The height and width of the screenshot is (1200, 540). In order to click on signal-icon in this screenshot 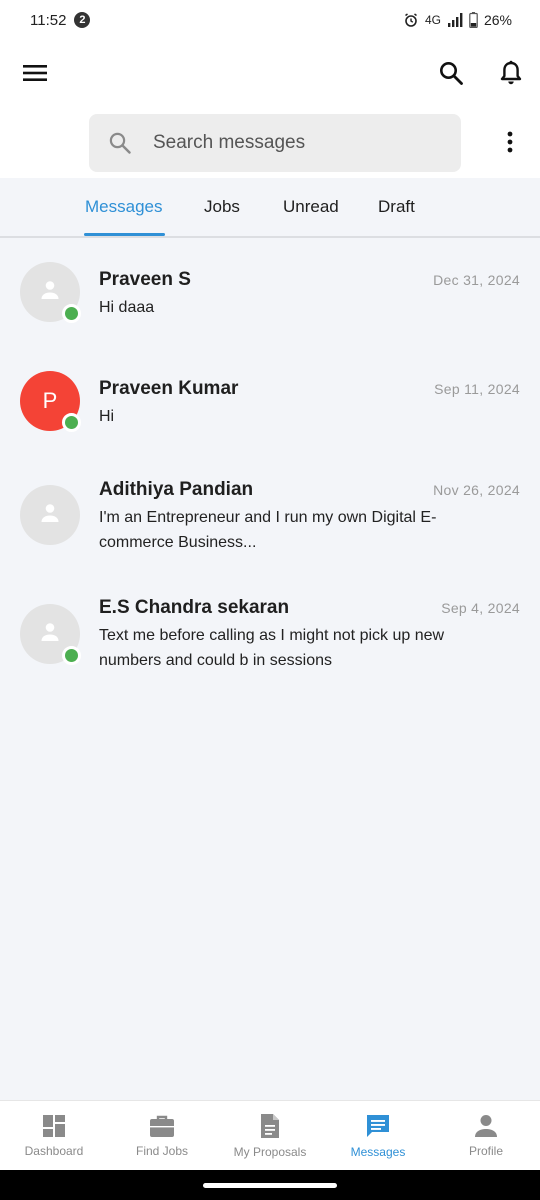, I will do `click(455, 20)`.